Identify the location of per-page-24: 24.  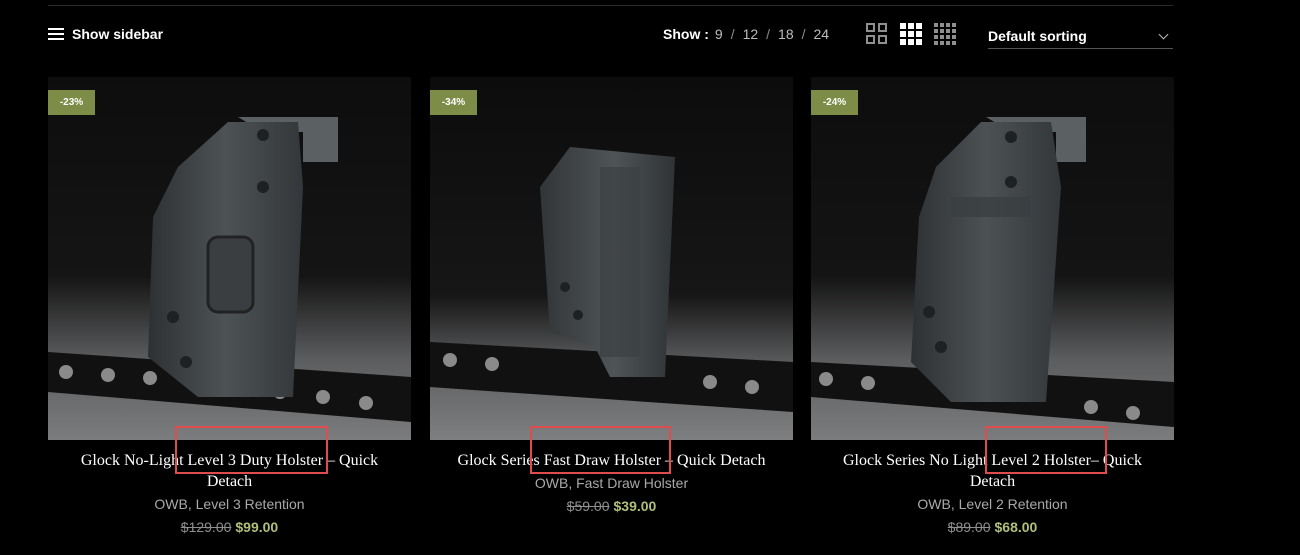
(822, 34).